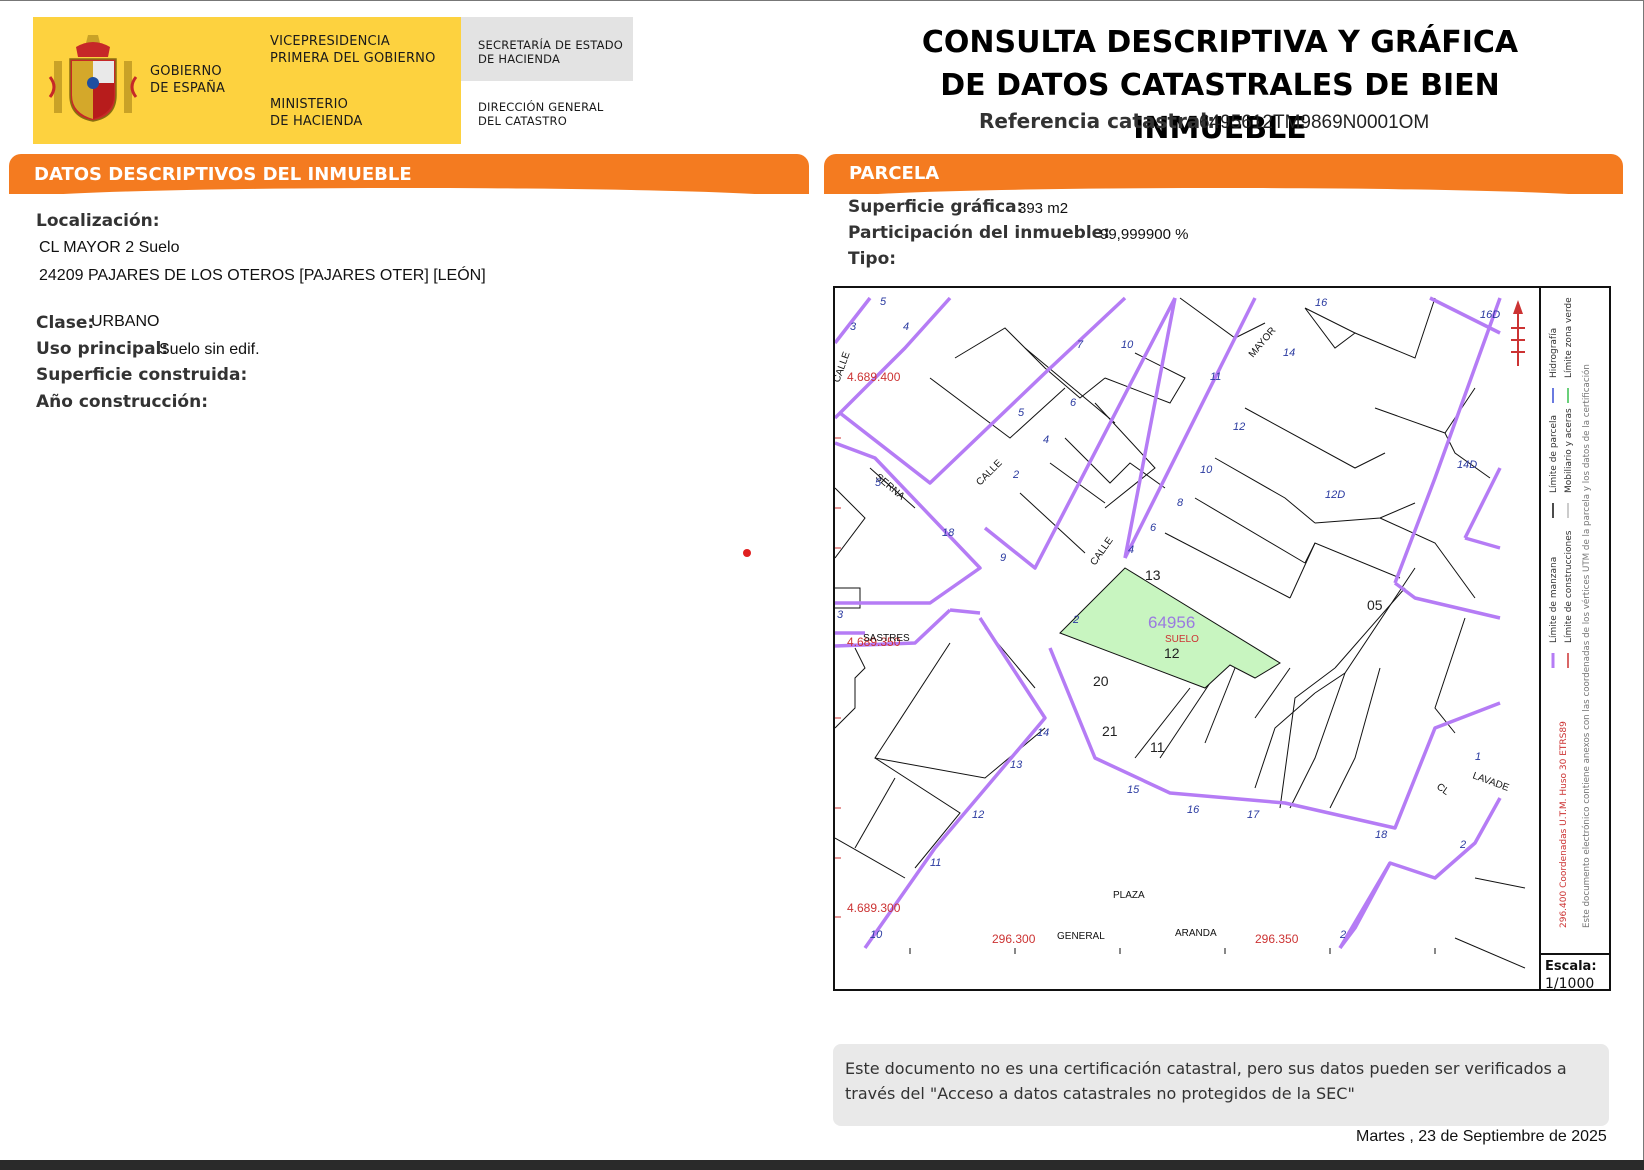  I want to click on legend-item: Mobiliario y aceras, so click(1569, 450).